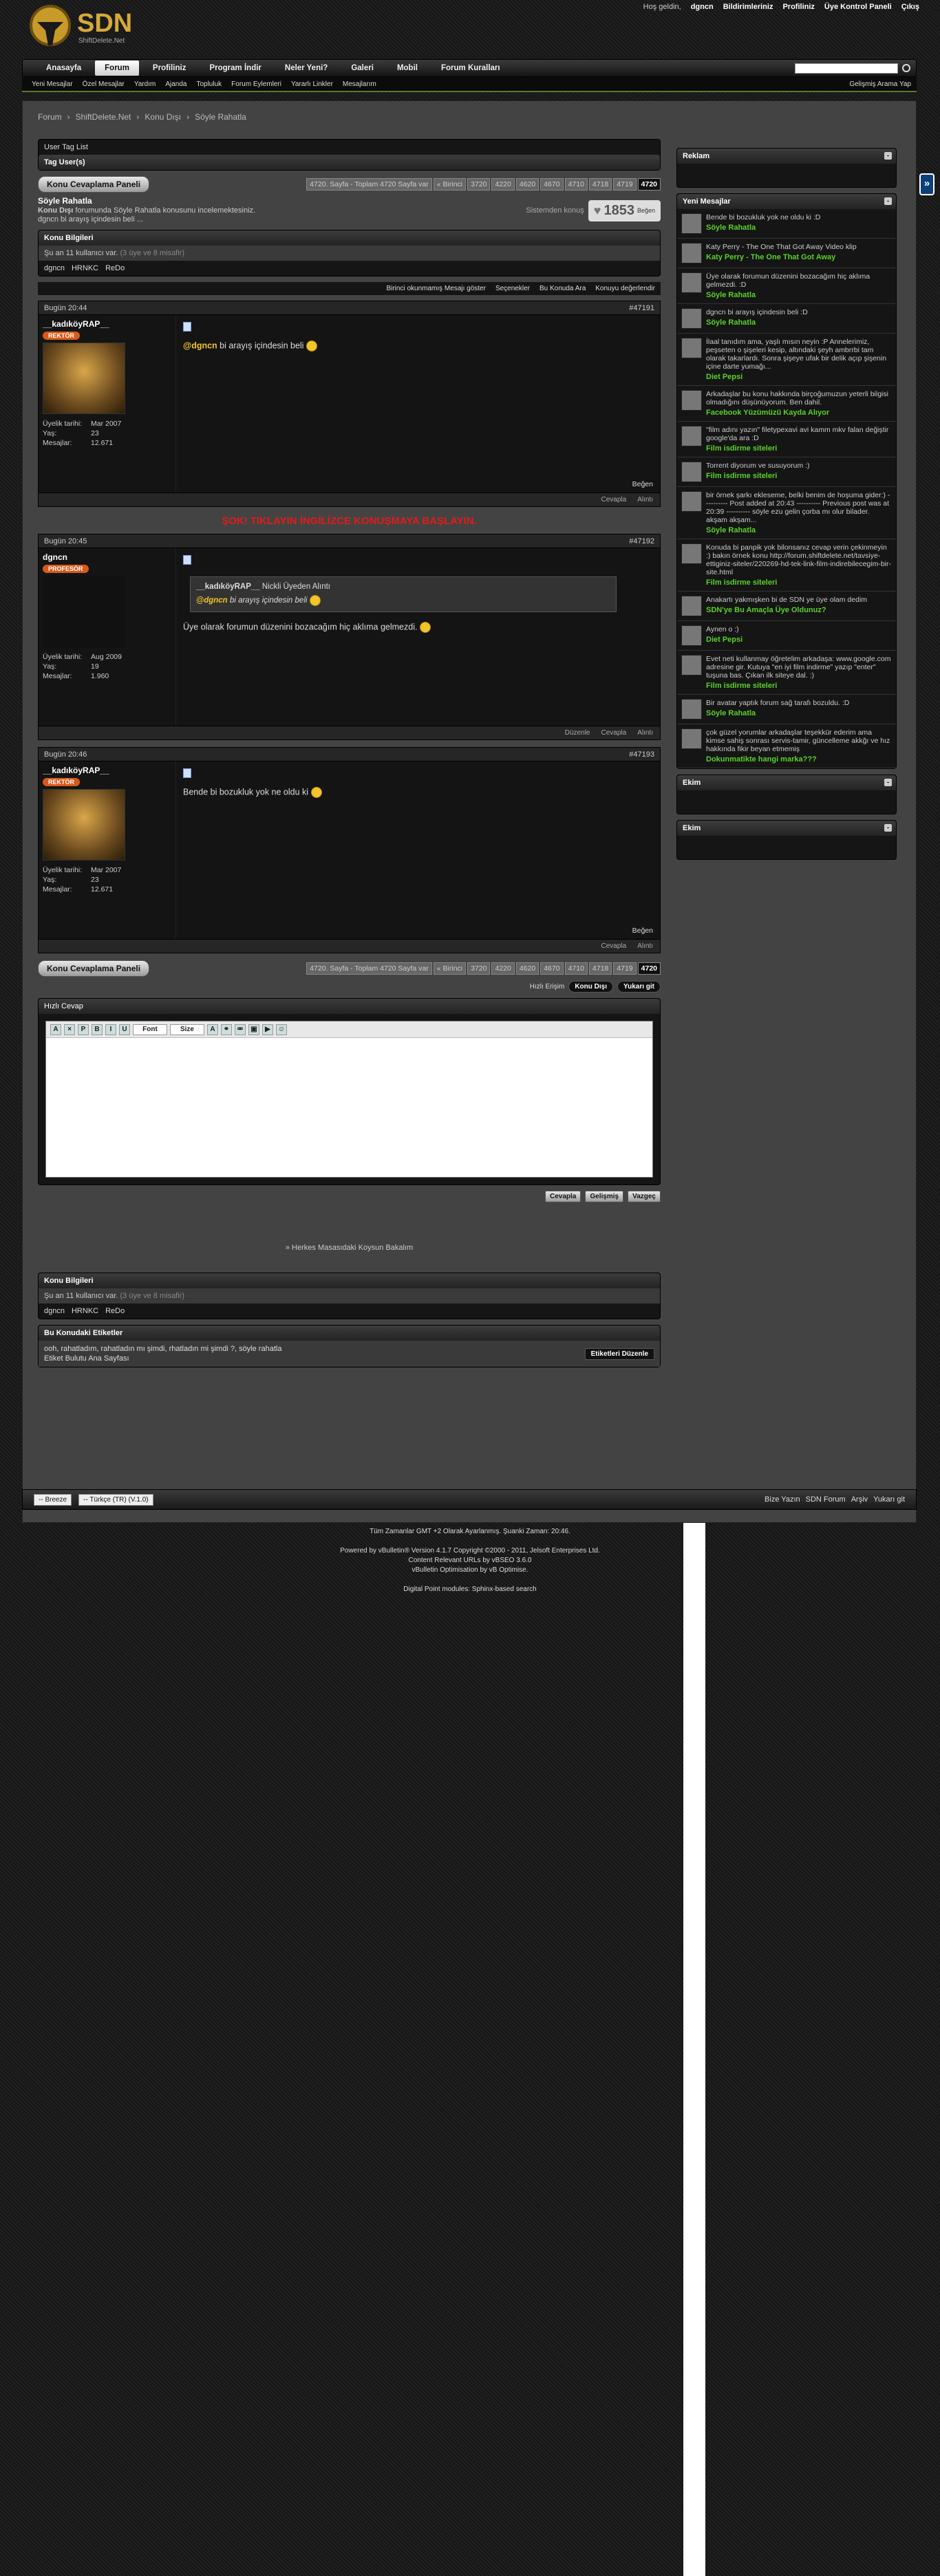  Describe the element at coordinates (52, 84) in the screenshot. I see `subnav-new-posts: Yeni Mesajlar` at that location.